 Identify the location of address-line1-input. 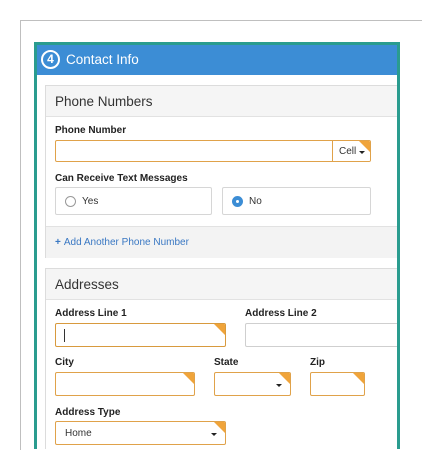
(140, 335).